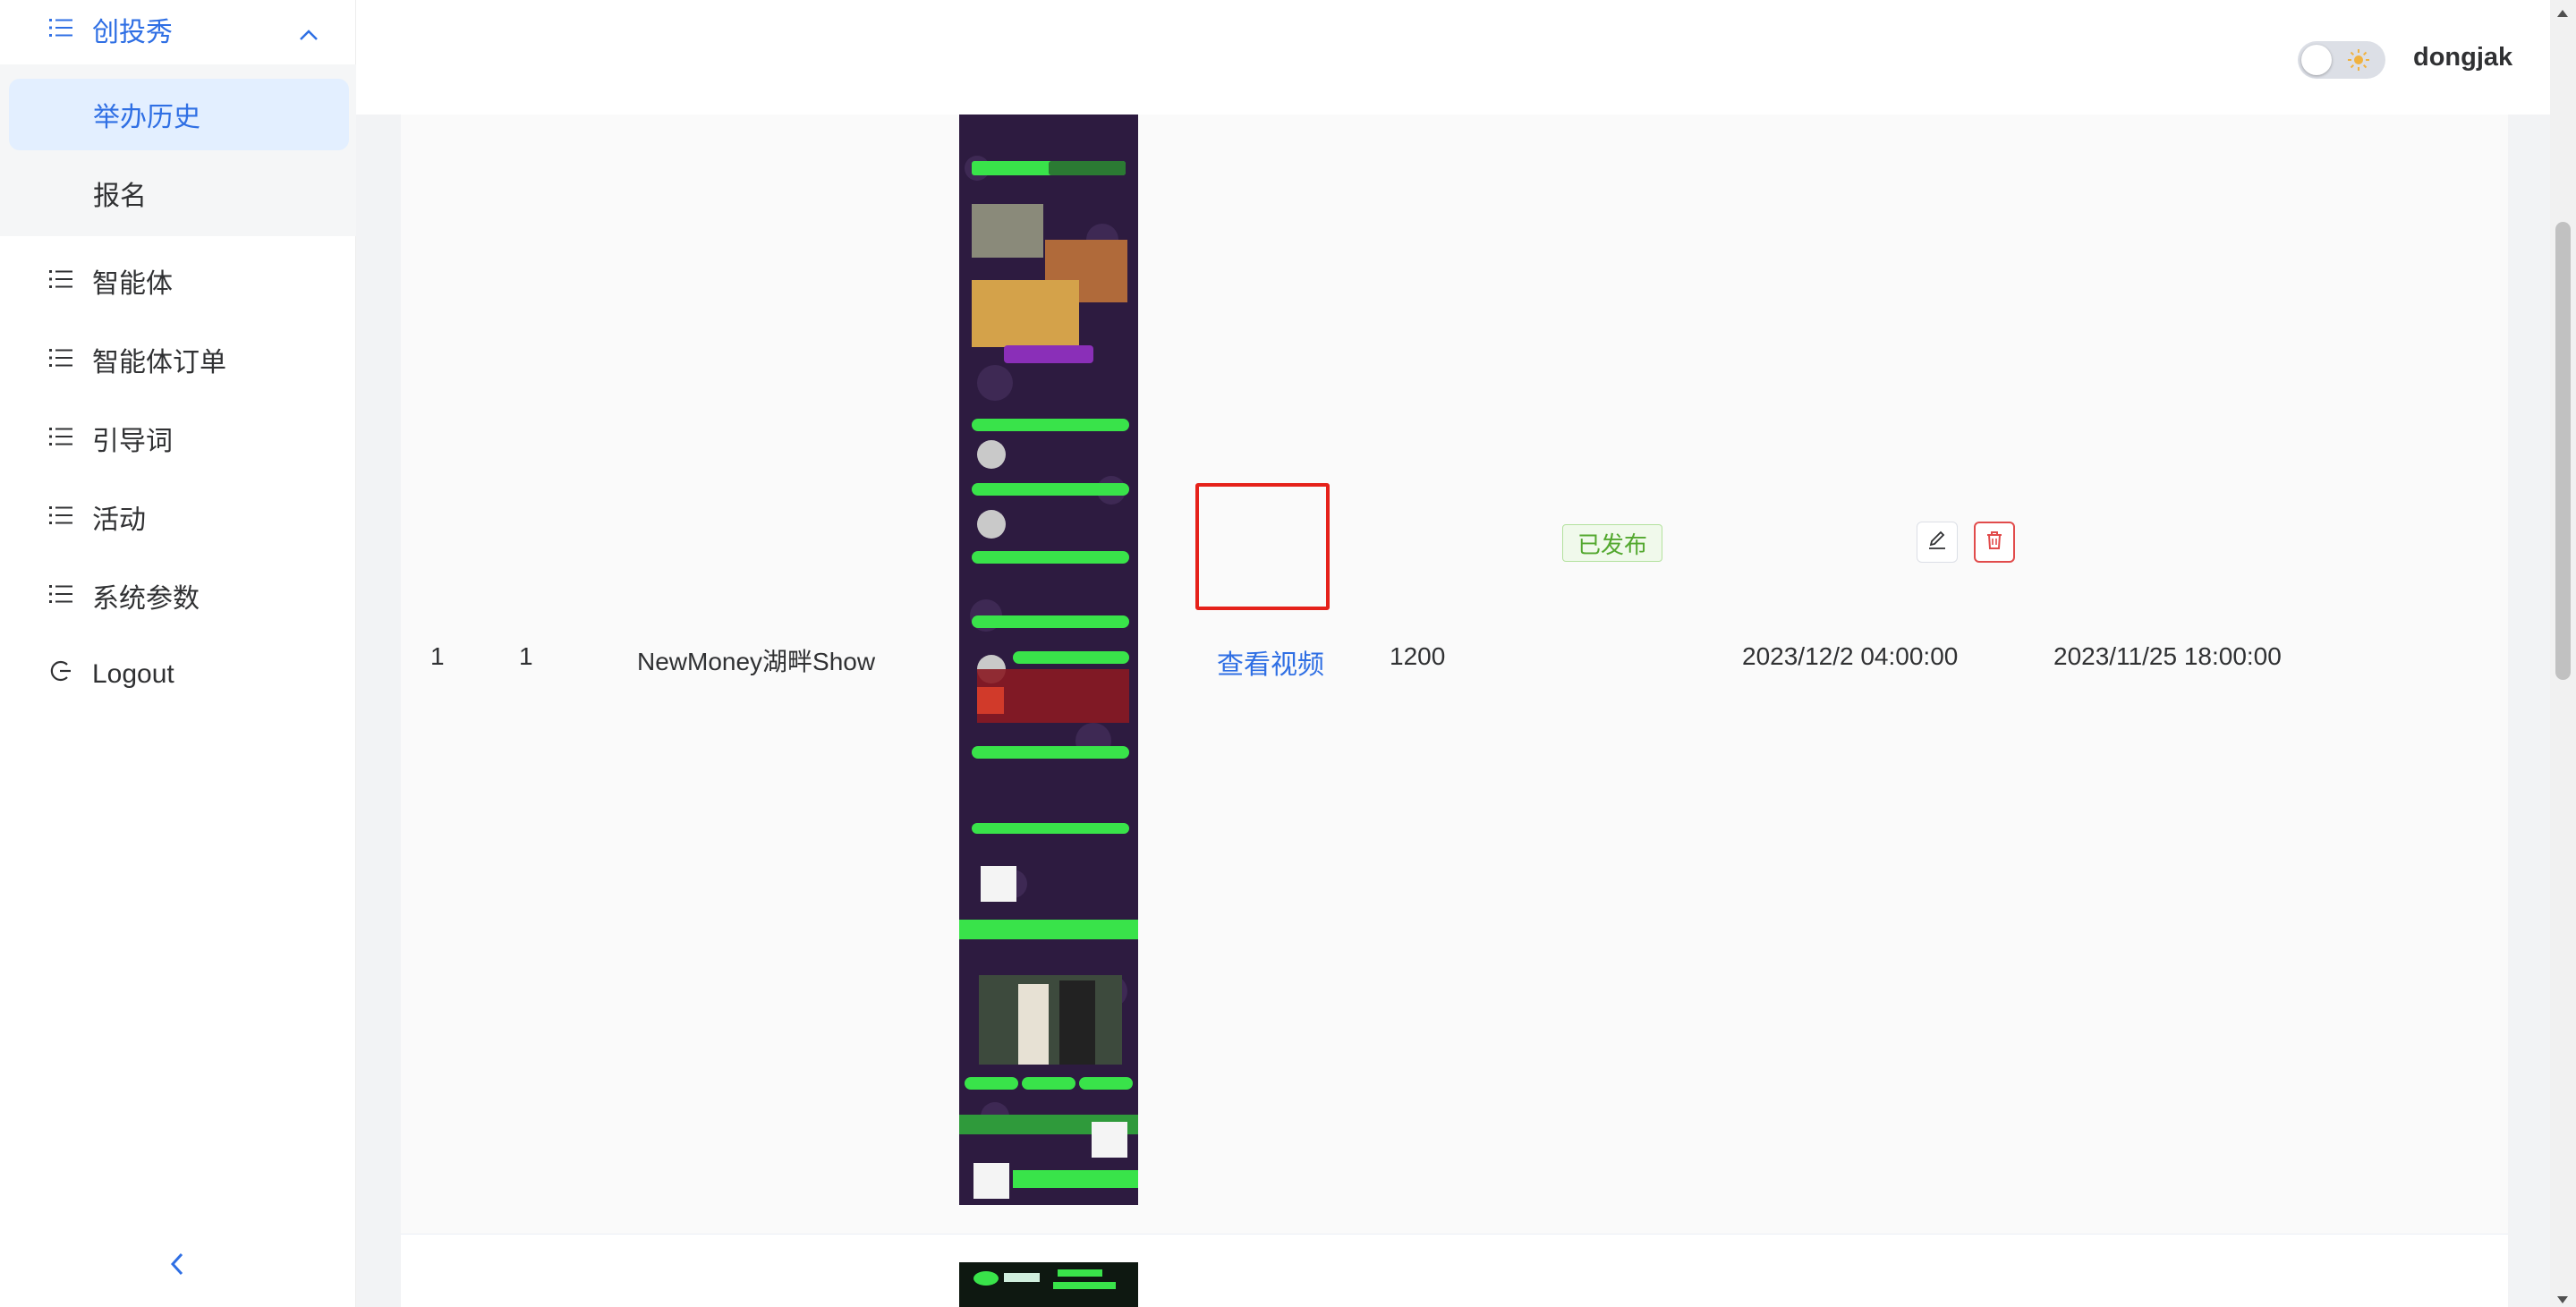 The image size is (2576, 1307). What do you see at coordinates (1048, 660) in the screenshot?
I see `event-poster-image` at bounding box center [1048, 660].